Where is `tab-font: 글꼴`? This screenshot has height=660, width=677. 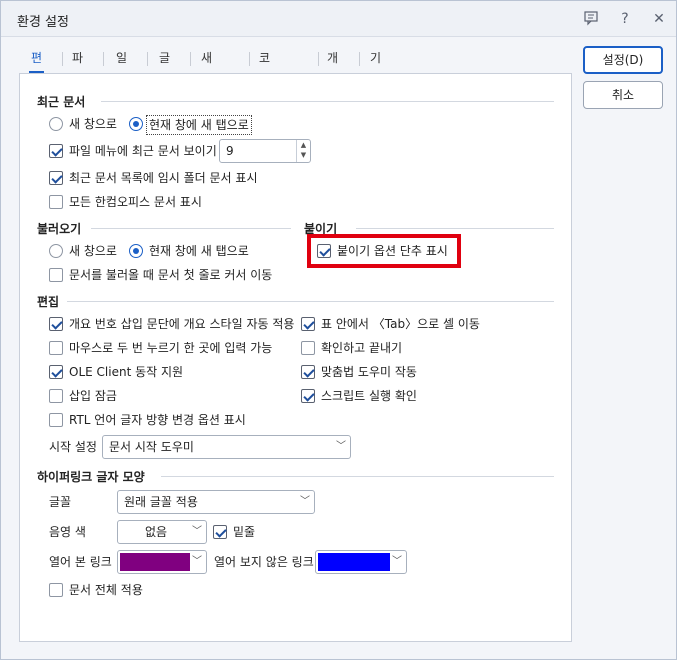
tab-font: 글꼴 is located at coordinates (164, 67).